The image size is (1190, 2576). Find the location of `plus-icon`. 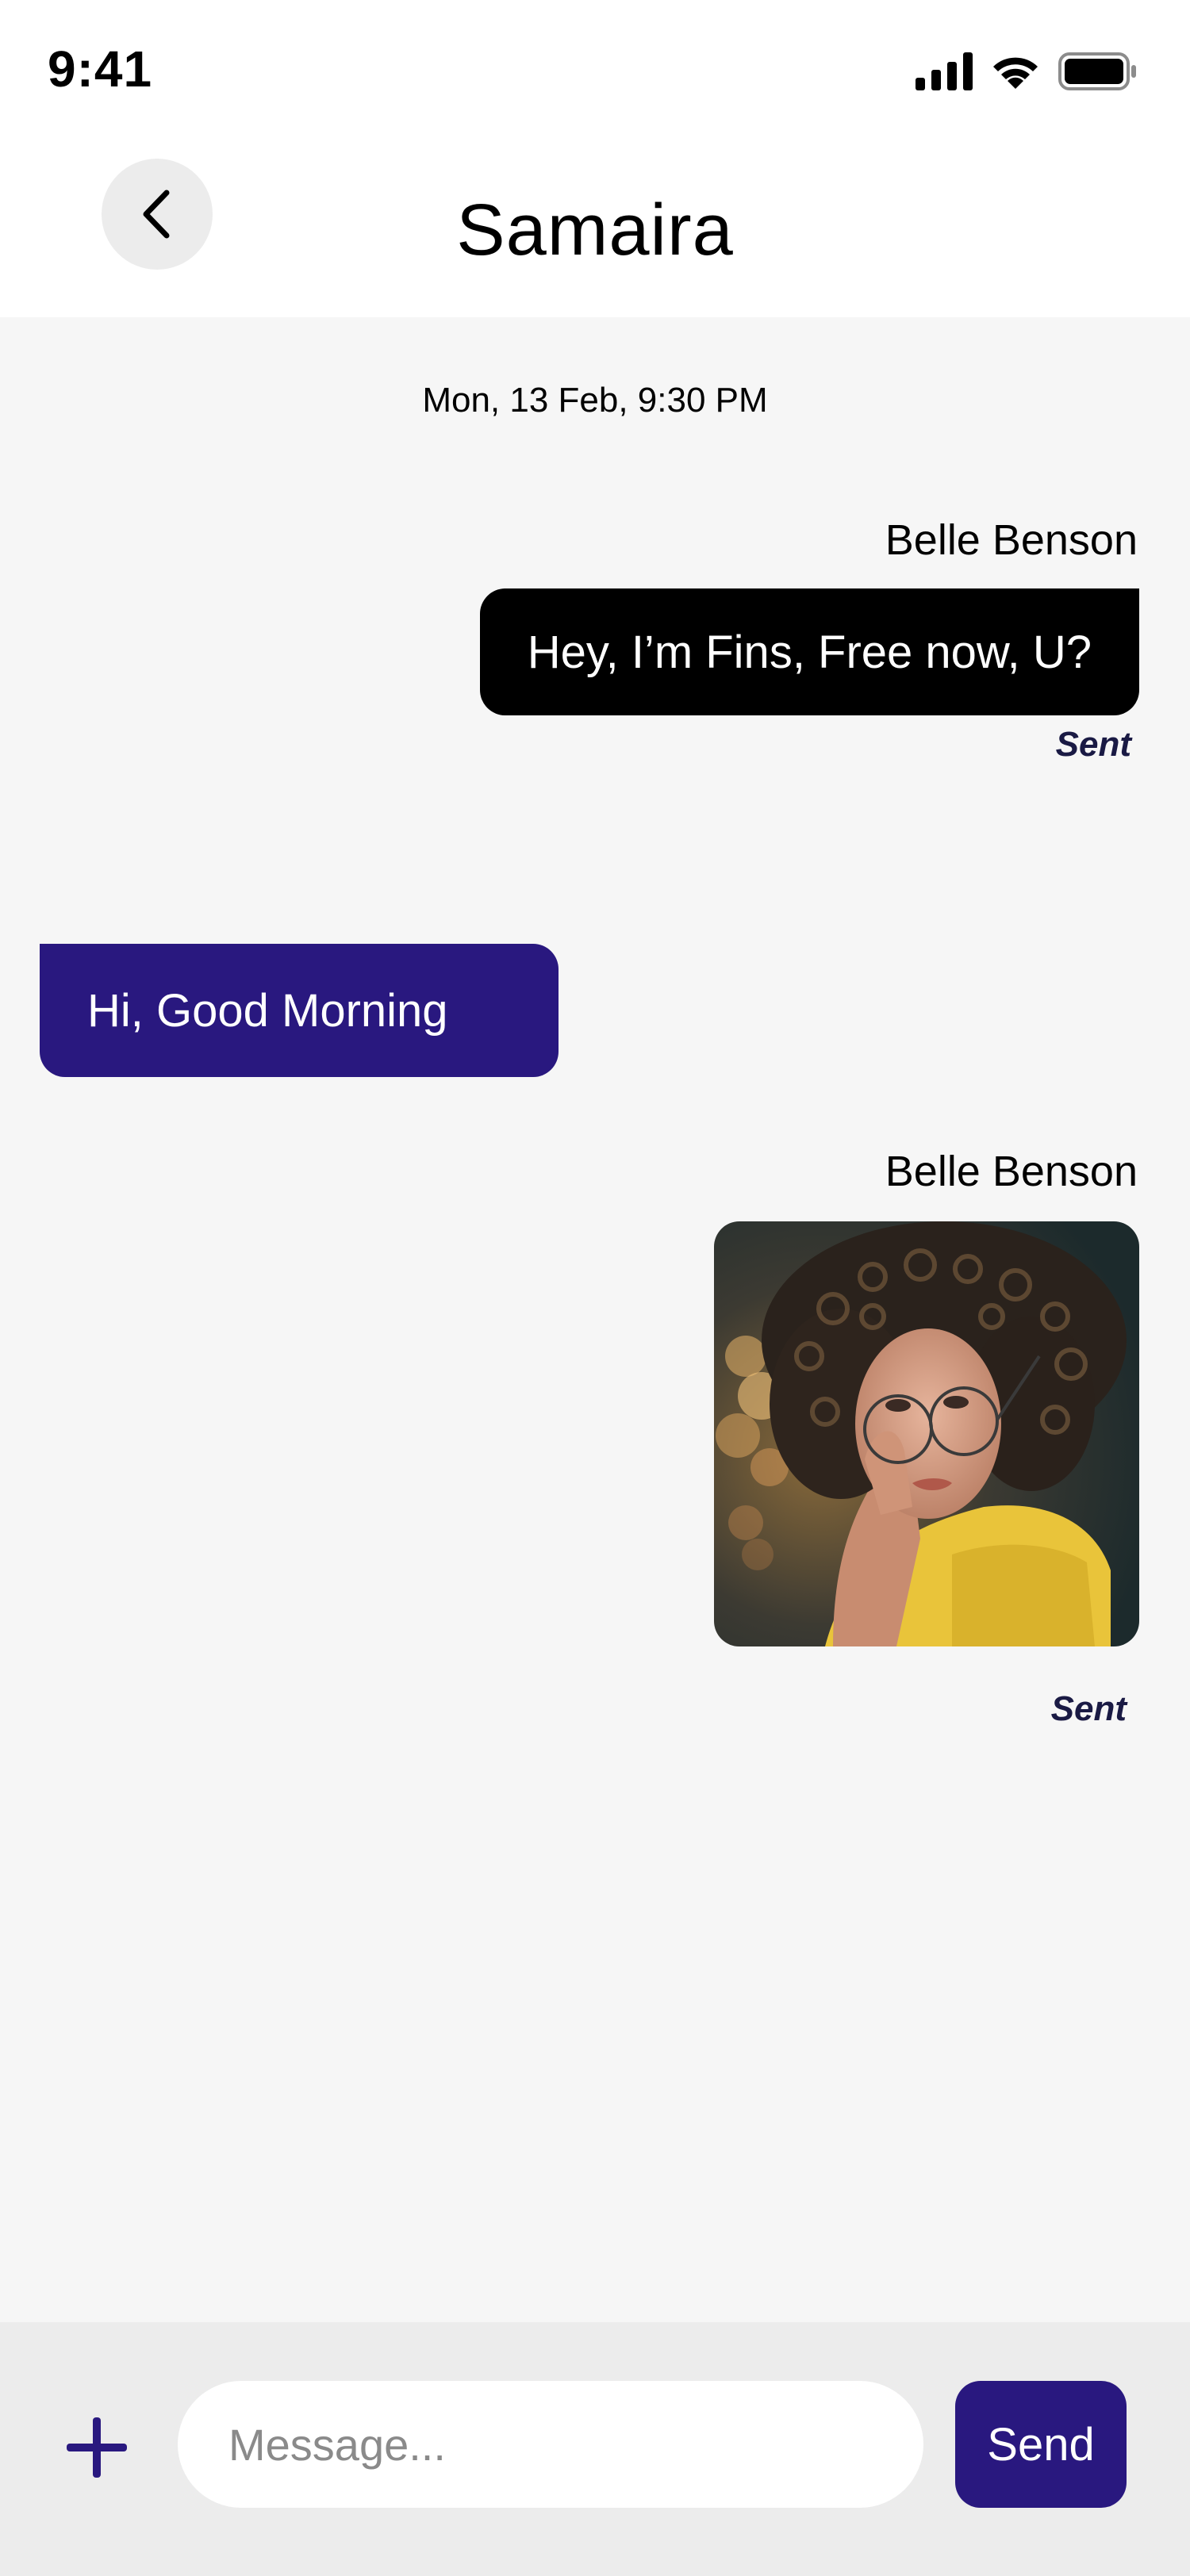

plus-icon is located at coordinates (97, 2448).